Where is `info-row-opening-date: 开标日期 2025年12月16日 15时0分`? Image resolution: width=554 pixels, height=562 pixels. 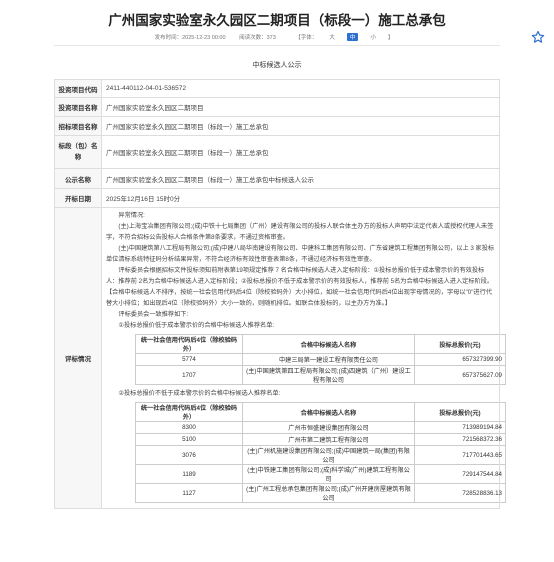 info-row-opening-date: 开标日期 2025年12月16日 15时0分 is located at coordinates (277, 198).